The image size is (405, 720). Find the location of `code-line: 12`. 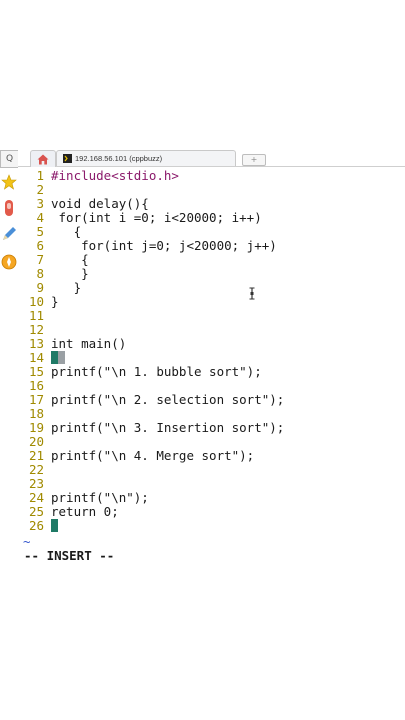

code-line: 12 is located at coordinates (34, 330).